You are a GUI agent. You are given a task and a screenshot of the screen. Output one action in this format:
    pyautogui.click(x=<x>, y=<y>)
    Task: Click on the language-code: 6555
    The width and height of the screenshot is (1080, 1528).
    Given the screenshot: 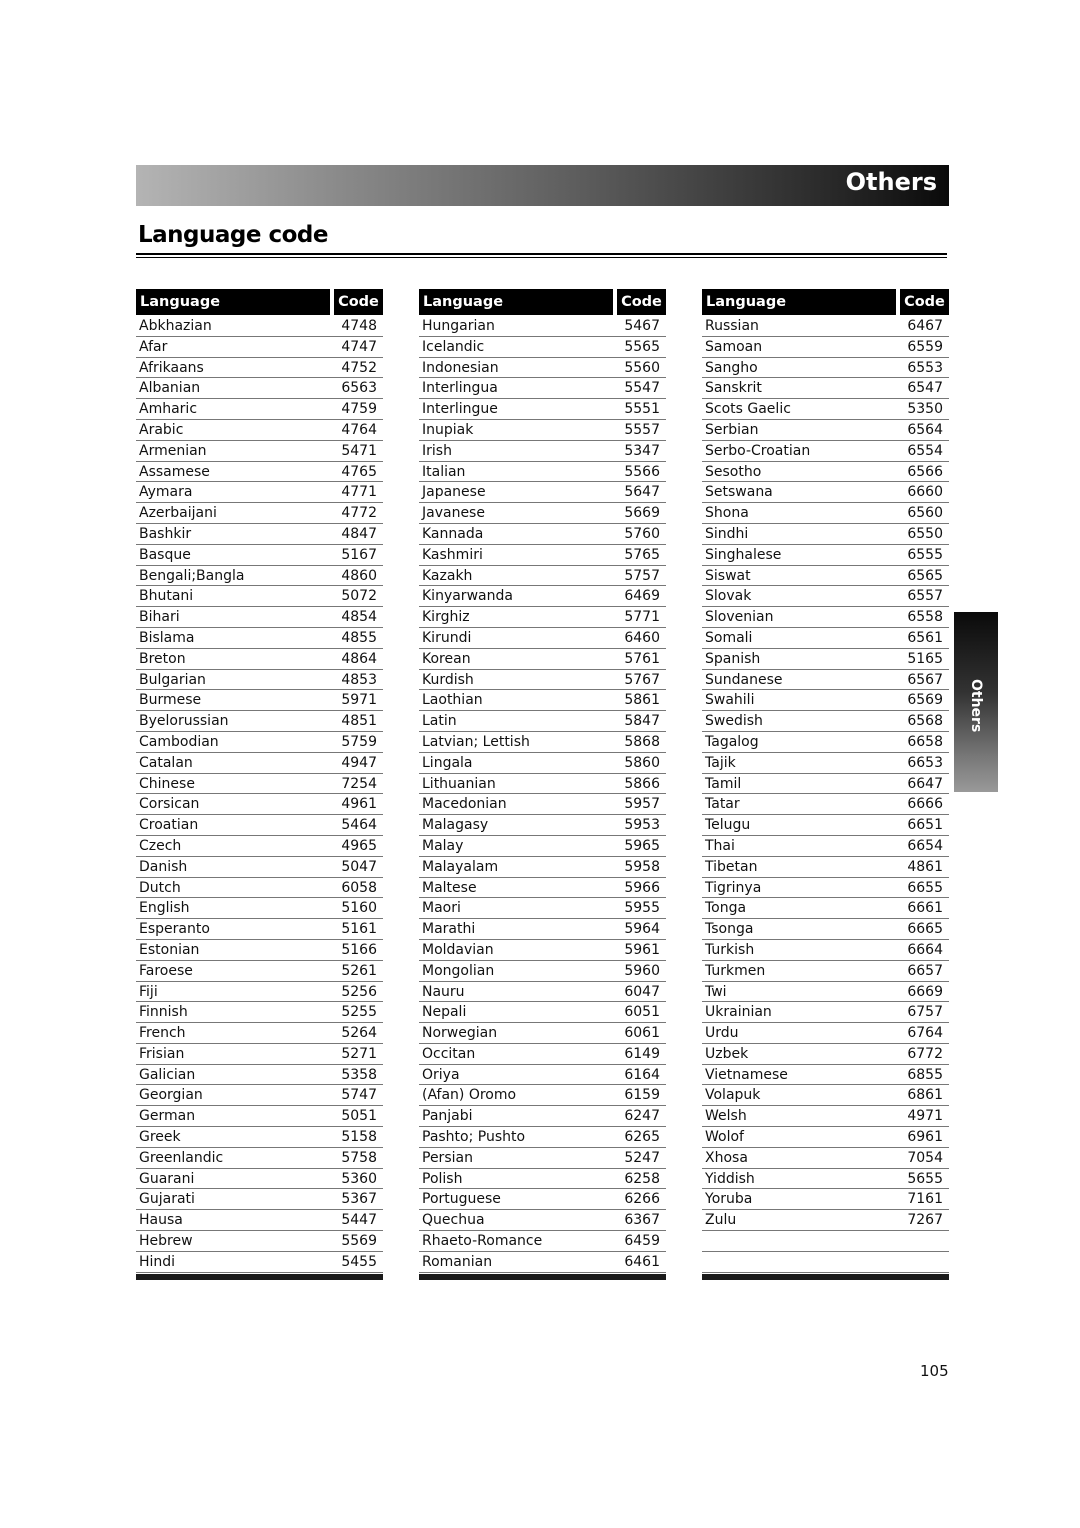 What is the action you would take?
    pyautogui.click(x=925, y=554)
    